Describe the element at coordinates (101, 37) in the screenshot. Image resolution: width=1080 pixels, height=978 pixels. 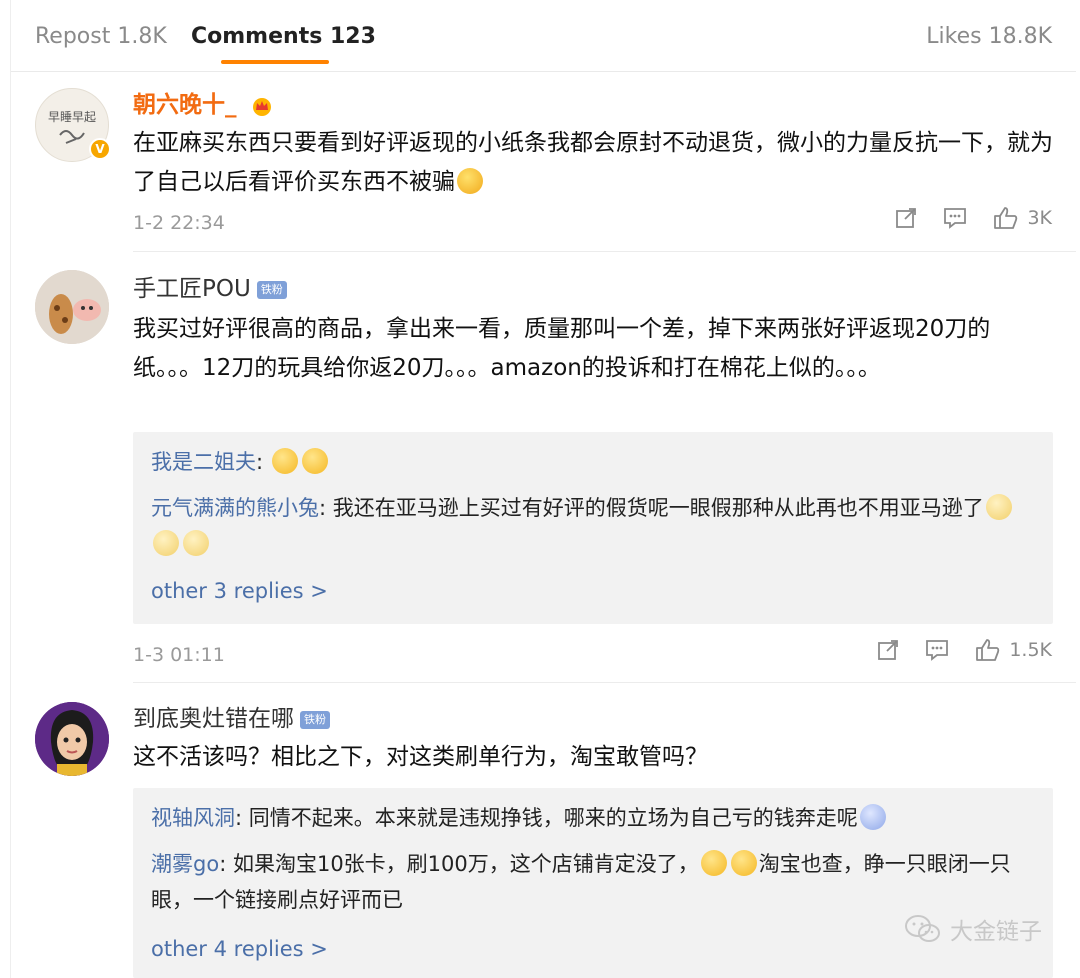
I see `tab-repost: Repost 1.8K` at that location.